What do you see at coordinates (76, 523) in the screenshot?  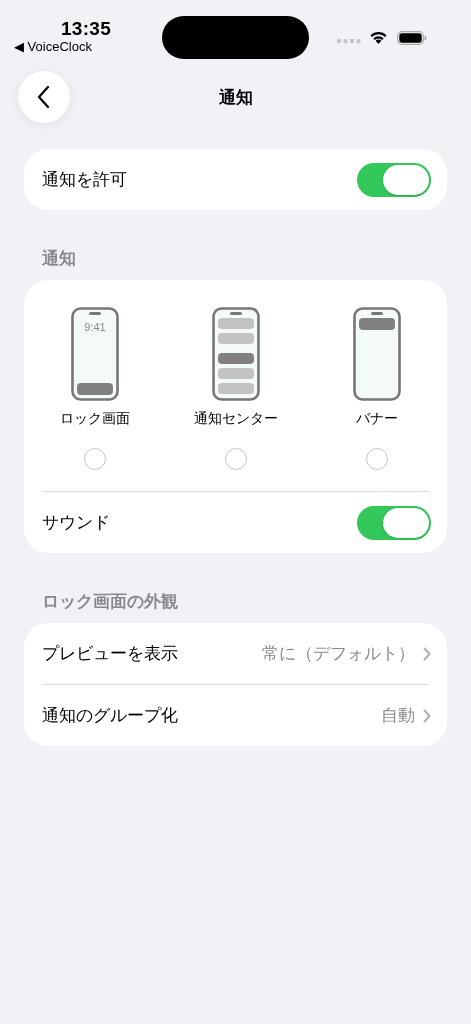 I see `setting-label: サウンド` at bounding box center [76, 523].